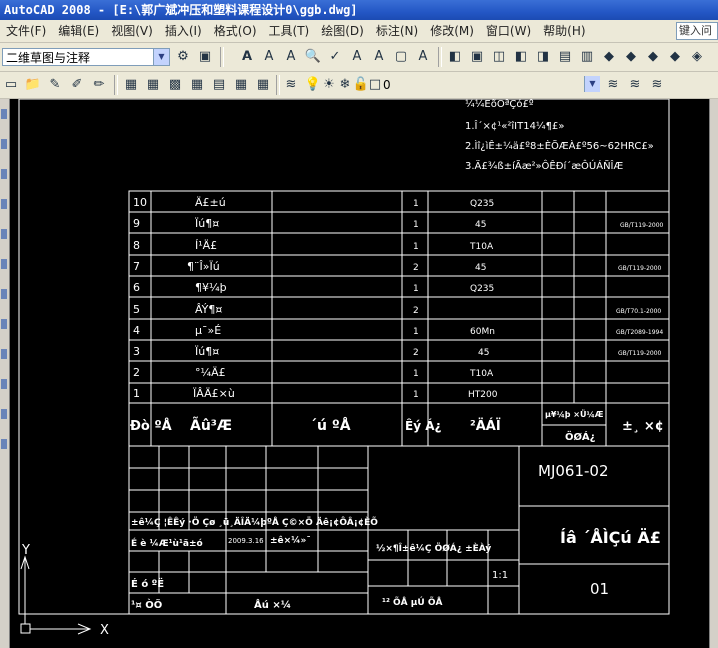 This screenshot has width=718, height=648. What do you see at coordinates (697, 31) in the screenshot?
I see `help-search-input: 键入问` at bounding box center [697, 31].